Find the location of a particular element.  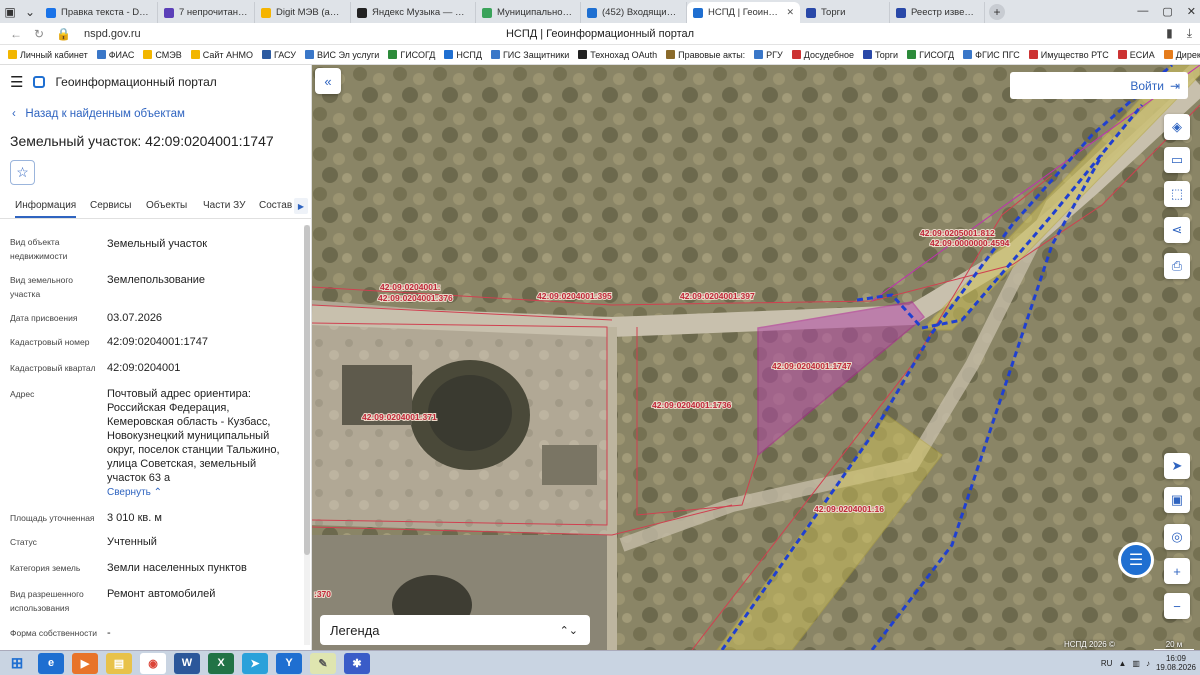

back-arrow-icon: ← is located at coordinates (16, 34).